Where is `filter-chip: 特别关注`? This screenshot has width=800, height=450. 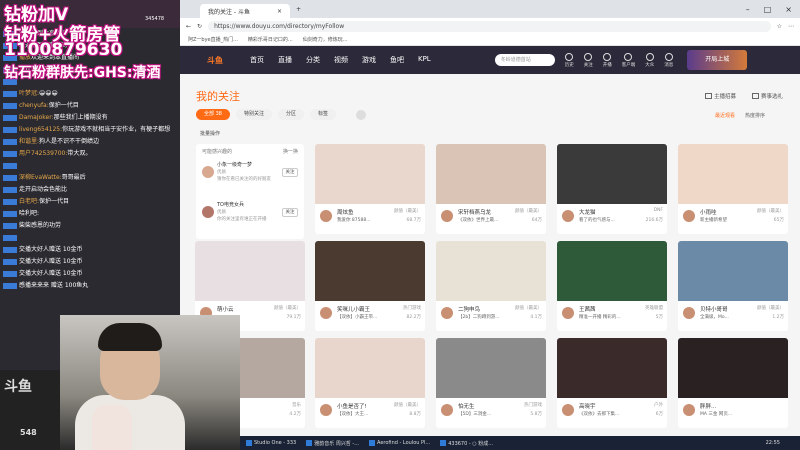
filter-chip: 特别关注 is located at coordinates (253, 114).